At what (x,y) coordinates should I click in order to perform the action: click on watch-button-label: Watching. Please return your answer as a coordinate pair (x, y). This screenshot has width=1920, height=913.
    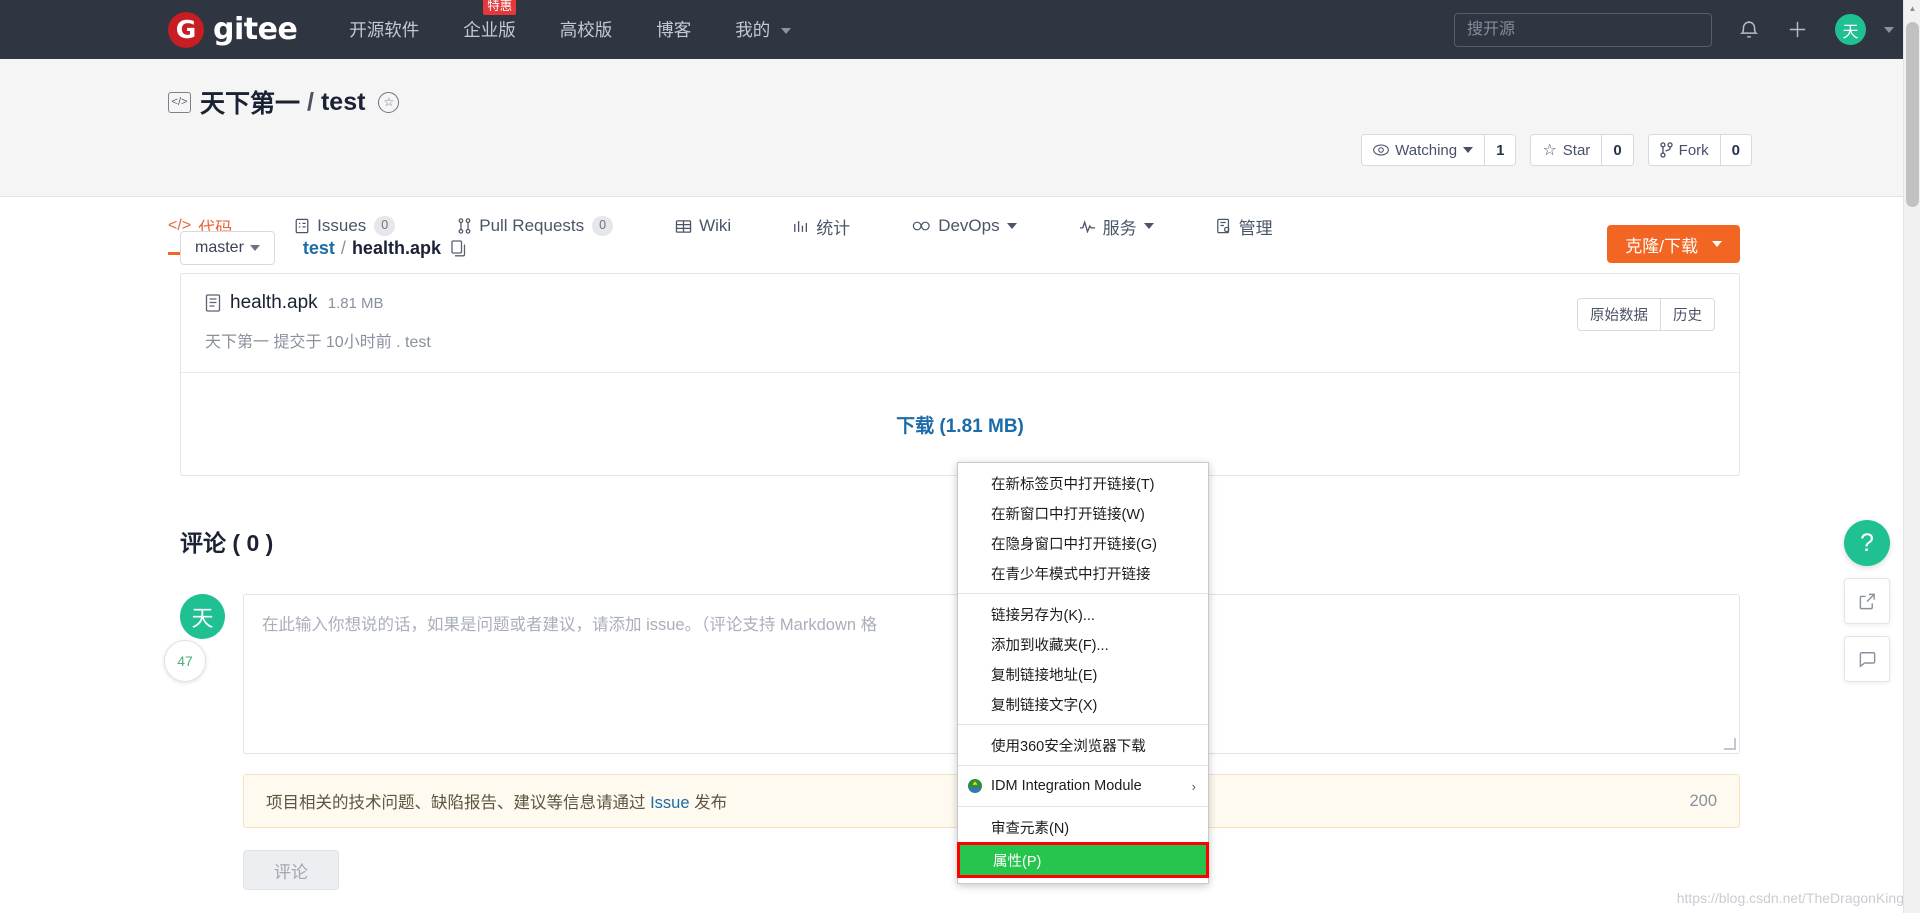
    Looking at the image, I should click on (1426, 150).